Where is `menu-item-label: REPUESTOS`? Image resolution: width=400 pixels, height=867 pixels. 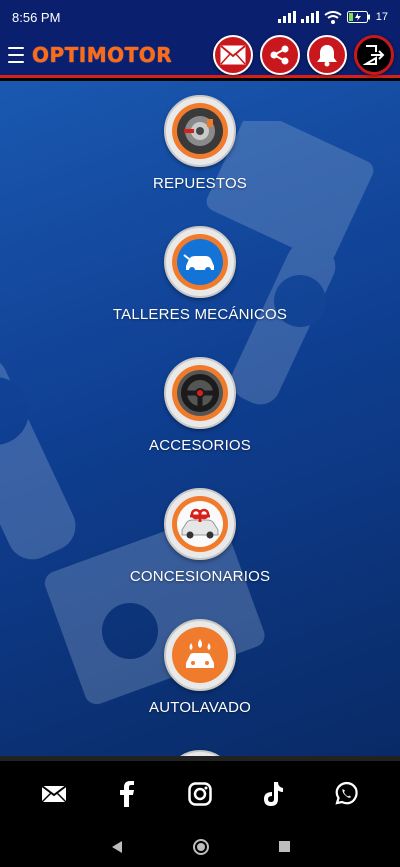
menu-item-label: REPUESTOS is located at coordinates (200, 183).